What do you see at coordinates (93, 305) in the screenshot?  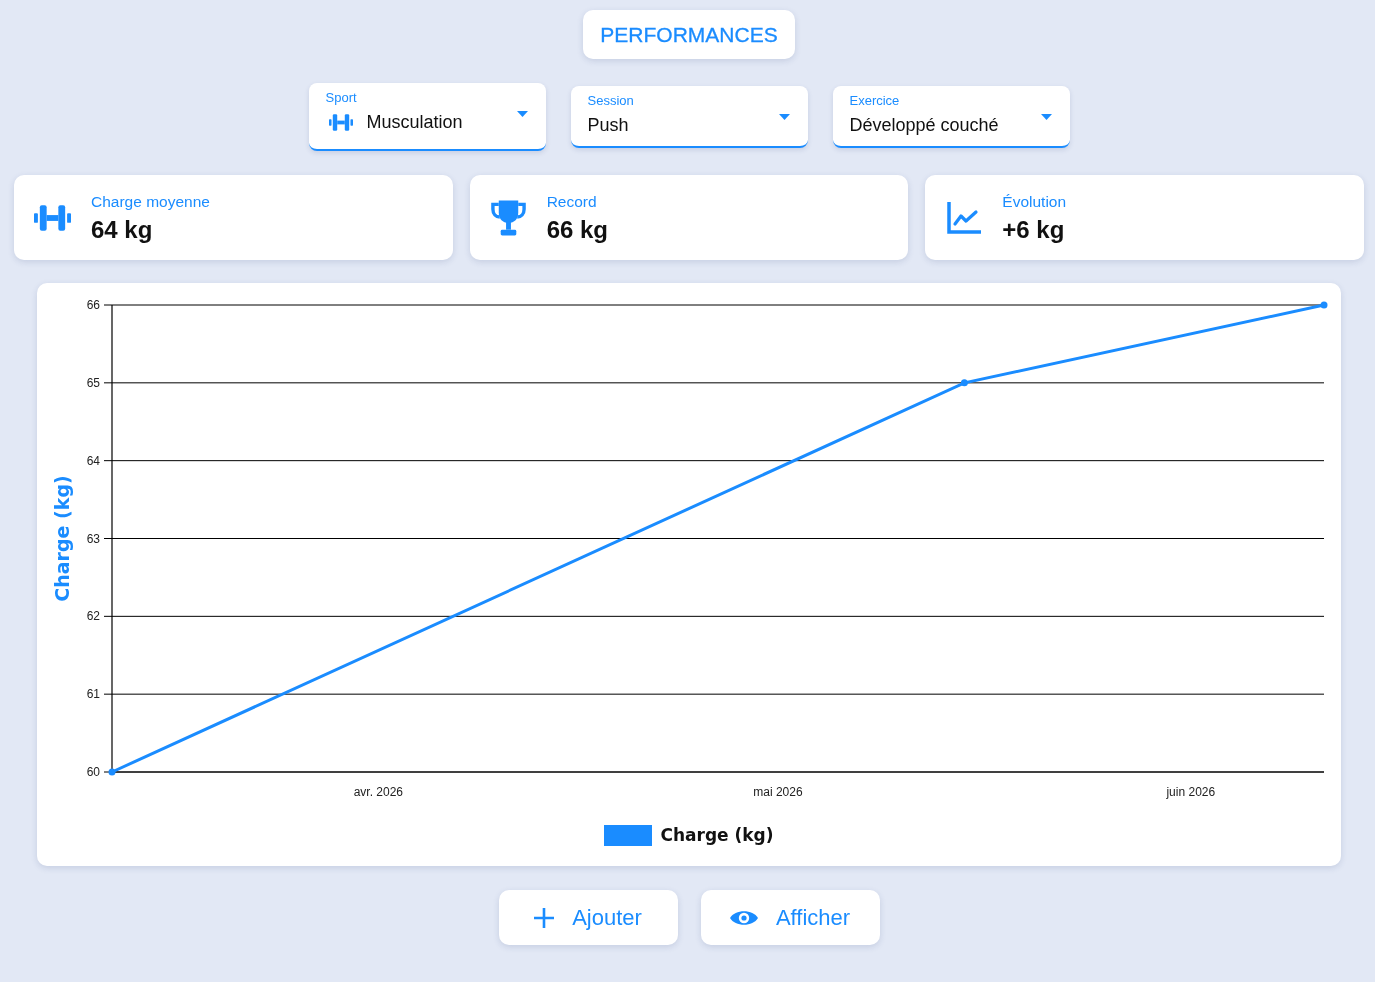 I see `y-axis-tick-label: 66` at bounding box center [93, 305].